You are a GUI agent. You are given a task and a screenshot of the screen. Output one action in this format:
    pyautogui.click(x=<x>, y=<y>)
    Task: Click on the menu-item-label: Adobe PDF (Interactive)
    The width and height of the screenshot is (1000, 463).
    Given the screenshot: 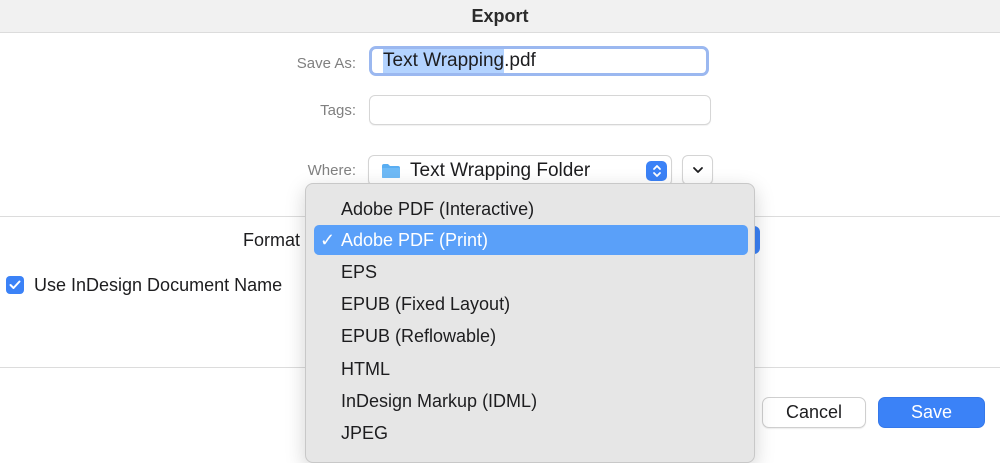 What is the action you would take?
    pyautogui.click(x=438, y=208)
    